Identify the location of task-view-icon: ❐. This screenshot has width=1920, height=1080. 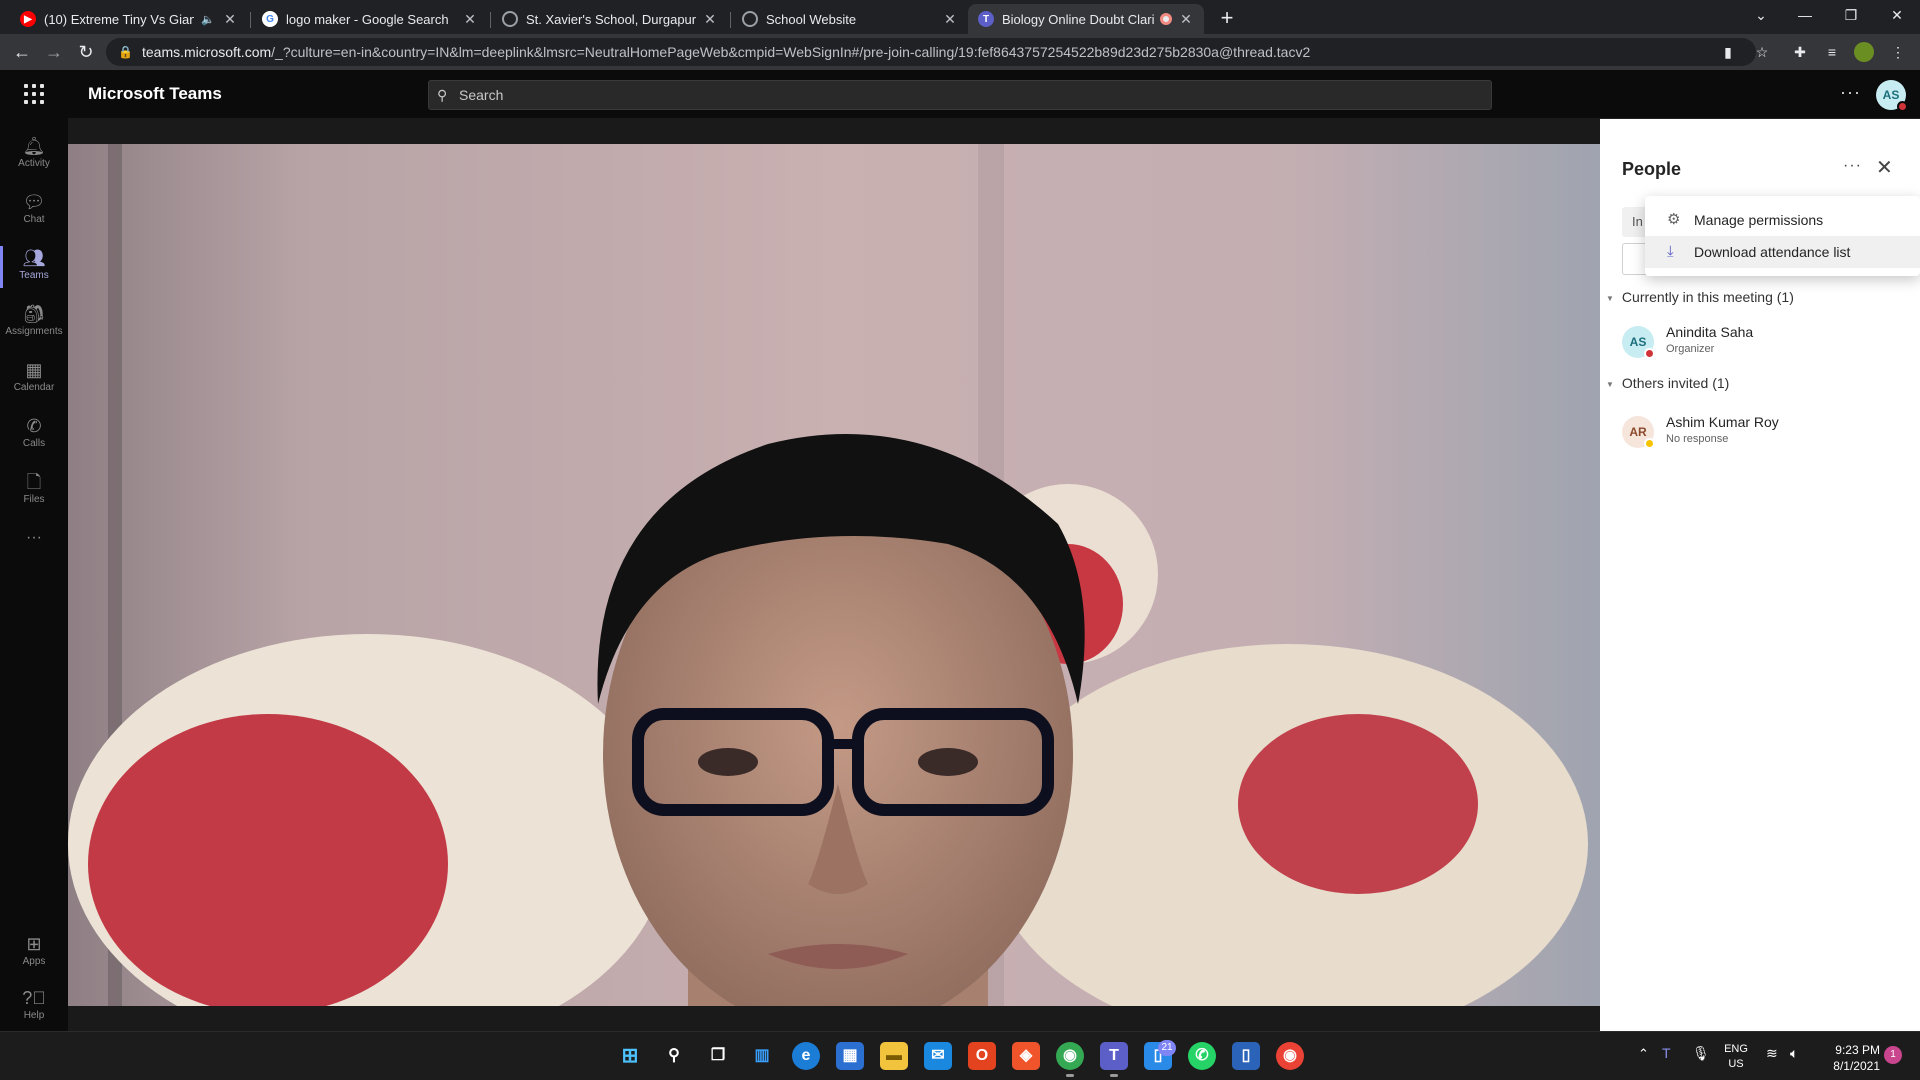
(718, 1056).